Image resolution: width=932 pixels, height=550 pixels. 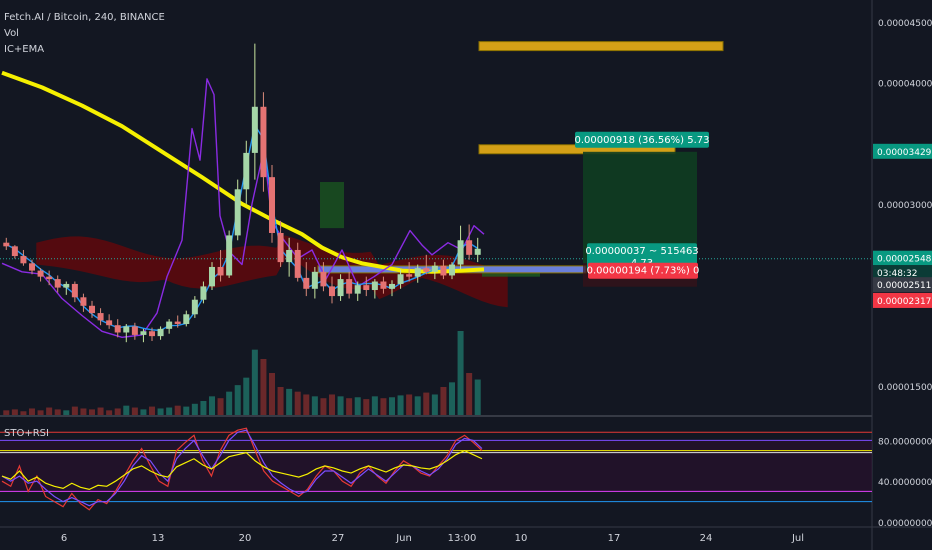 What do you see at coordinates (332, 205) in the screenshot?
I see `bullish-cloud` at bounding box center [332, 205].